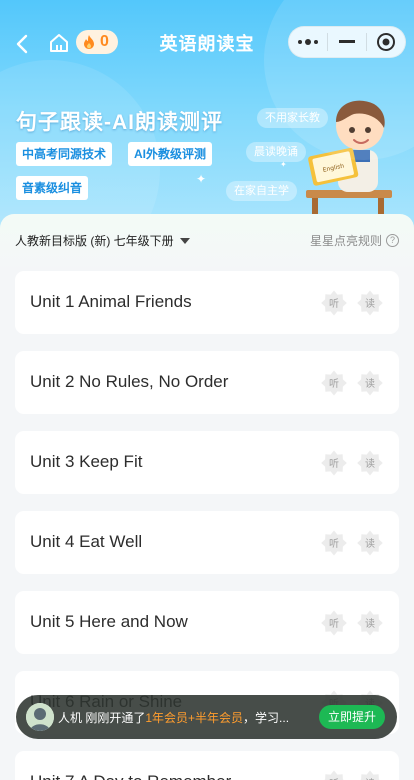 The width and height of the screenshot is (414, 780). What do you see at coordinates (59, 43) in the screenshot?
I see `home-icon` at bounding box center [59, 43].